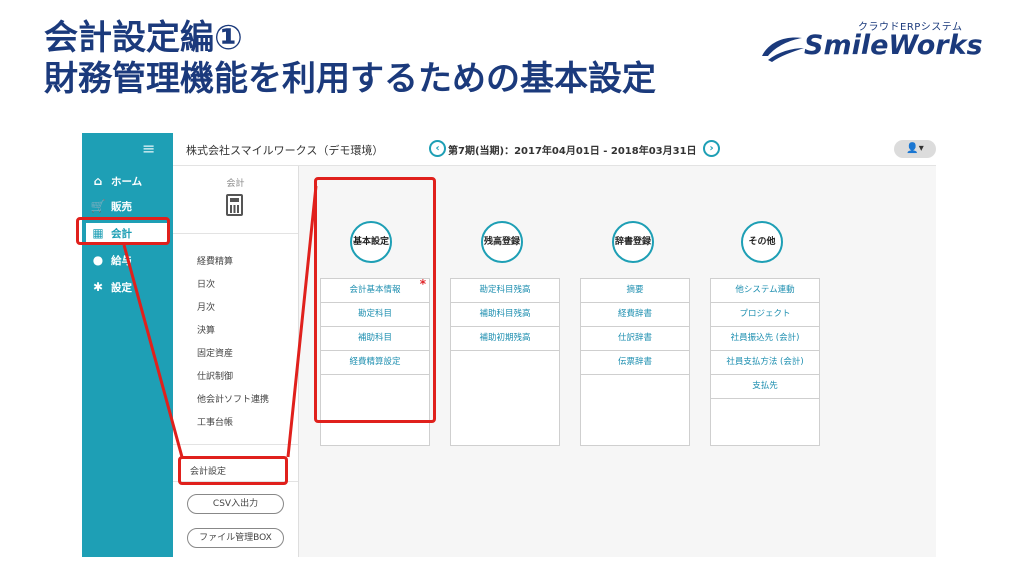  I want to click on subnav-item: 月次, so click(206, 306).